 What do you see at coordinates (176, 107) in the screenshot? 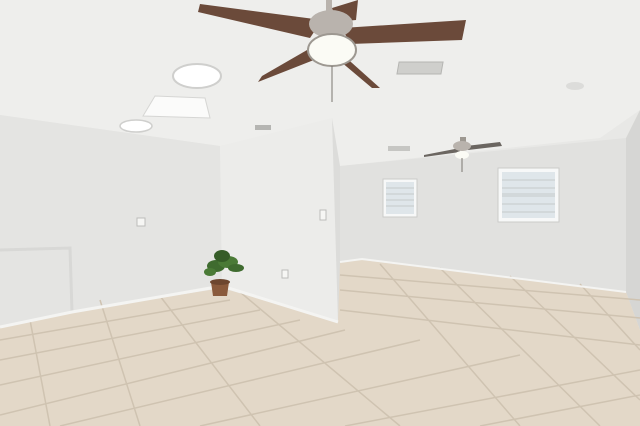
I see `skylight` at bounding box center [176, 107].